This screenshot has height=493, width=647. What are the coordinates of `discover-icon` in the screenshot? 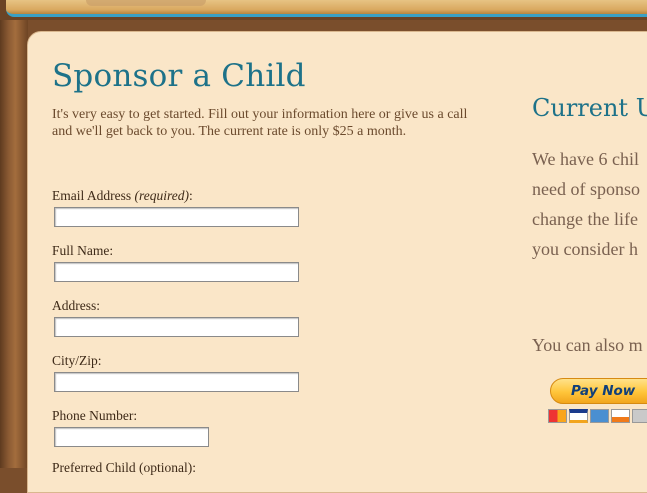 It's located at (620, 416).